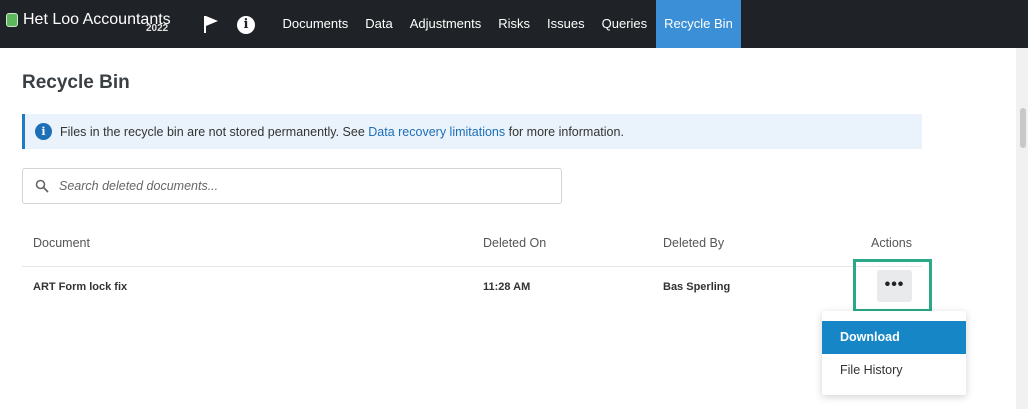 The height and width of the screenshot is (409, 1028). What do you see at coordinates (1022, 228) in the screenshot?
I see `vertical-scrollbar` at bounding box center [1022, 228].